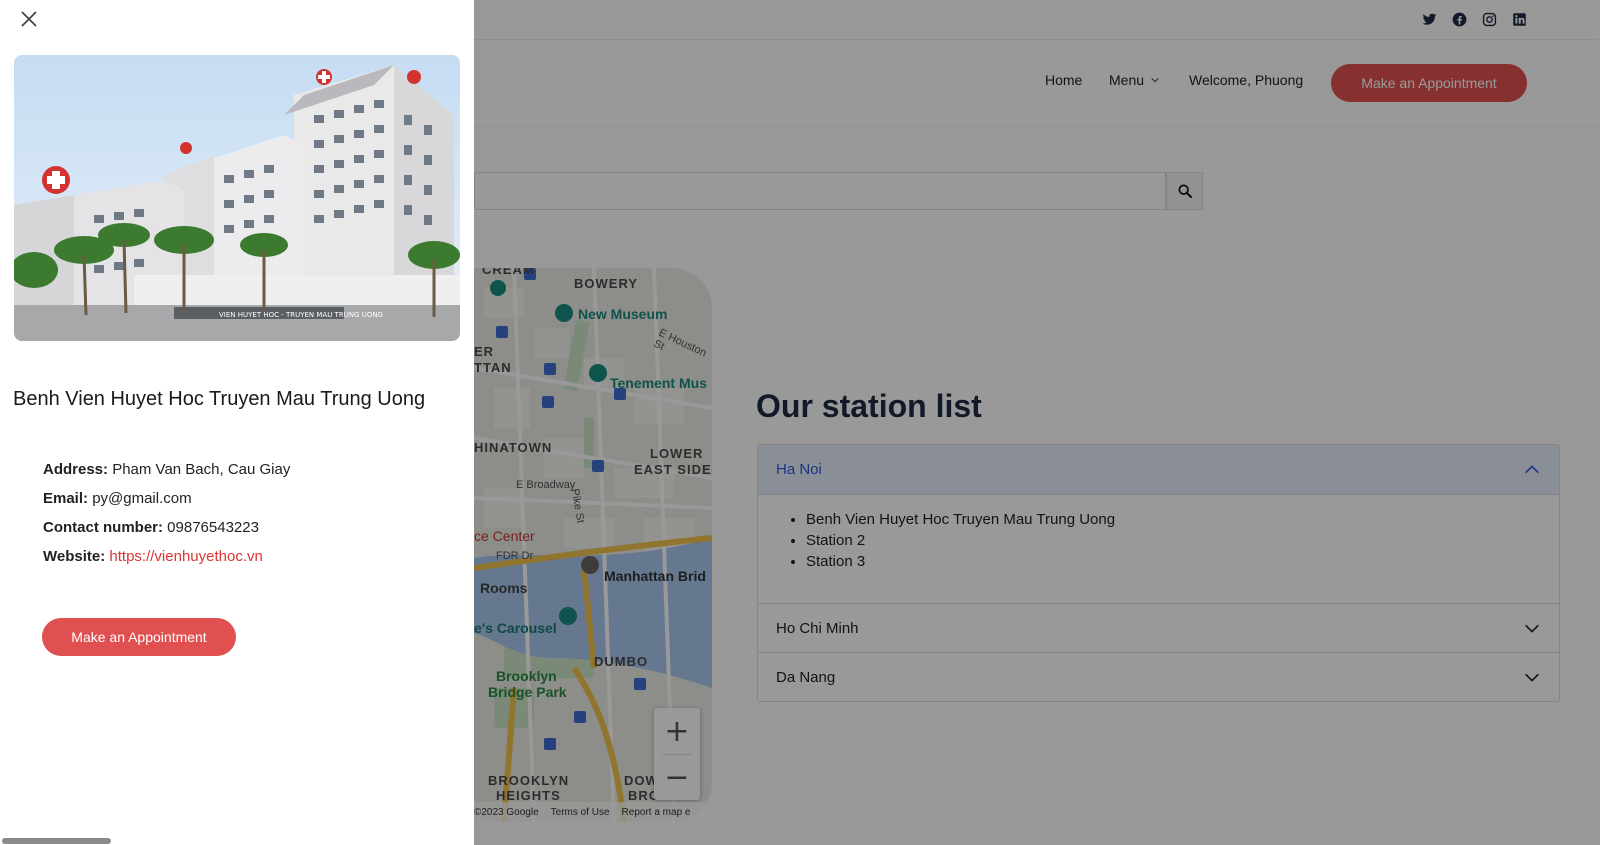  I want to click on website-label: Website:, so click(74, 556).